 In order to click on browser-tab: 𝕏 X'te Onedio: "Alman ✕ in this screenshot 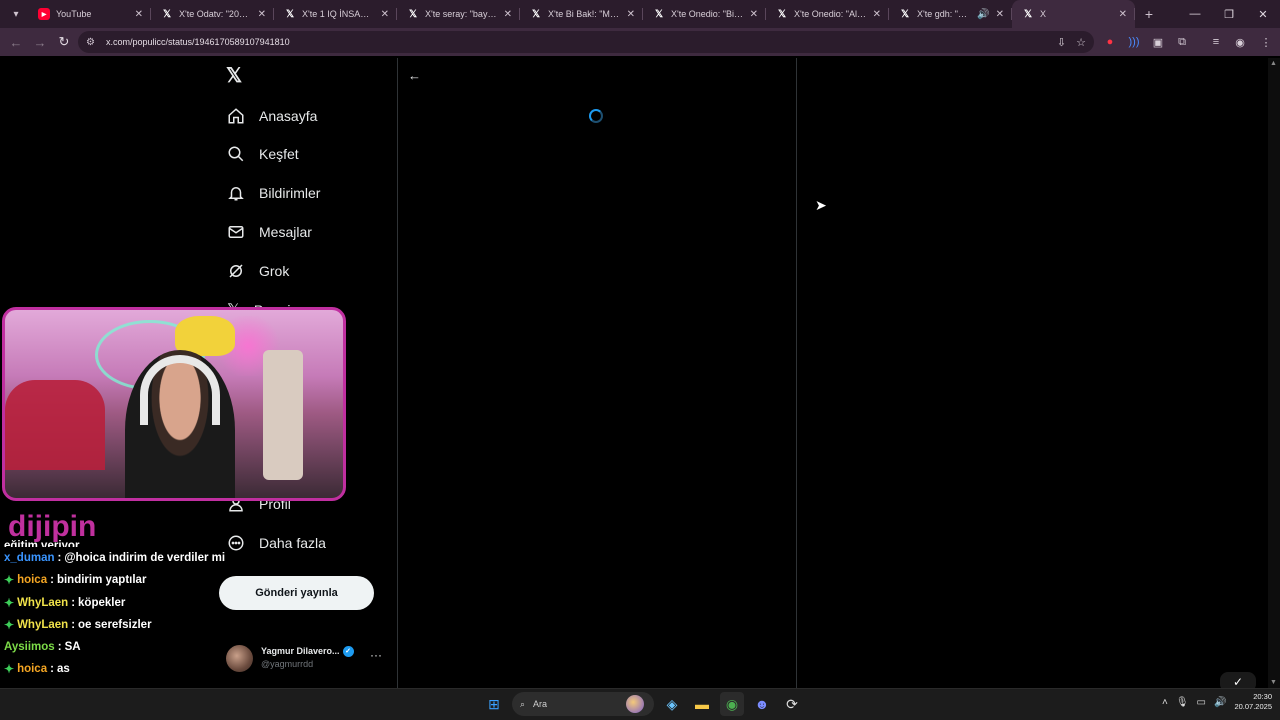, I will do `click(827, 14)`.